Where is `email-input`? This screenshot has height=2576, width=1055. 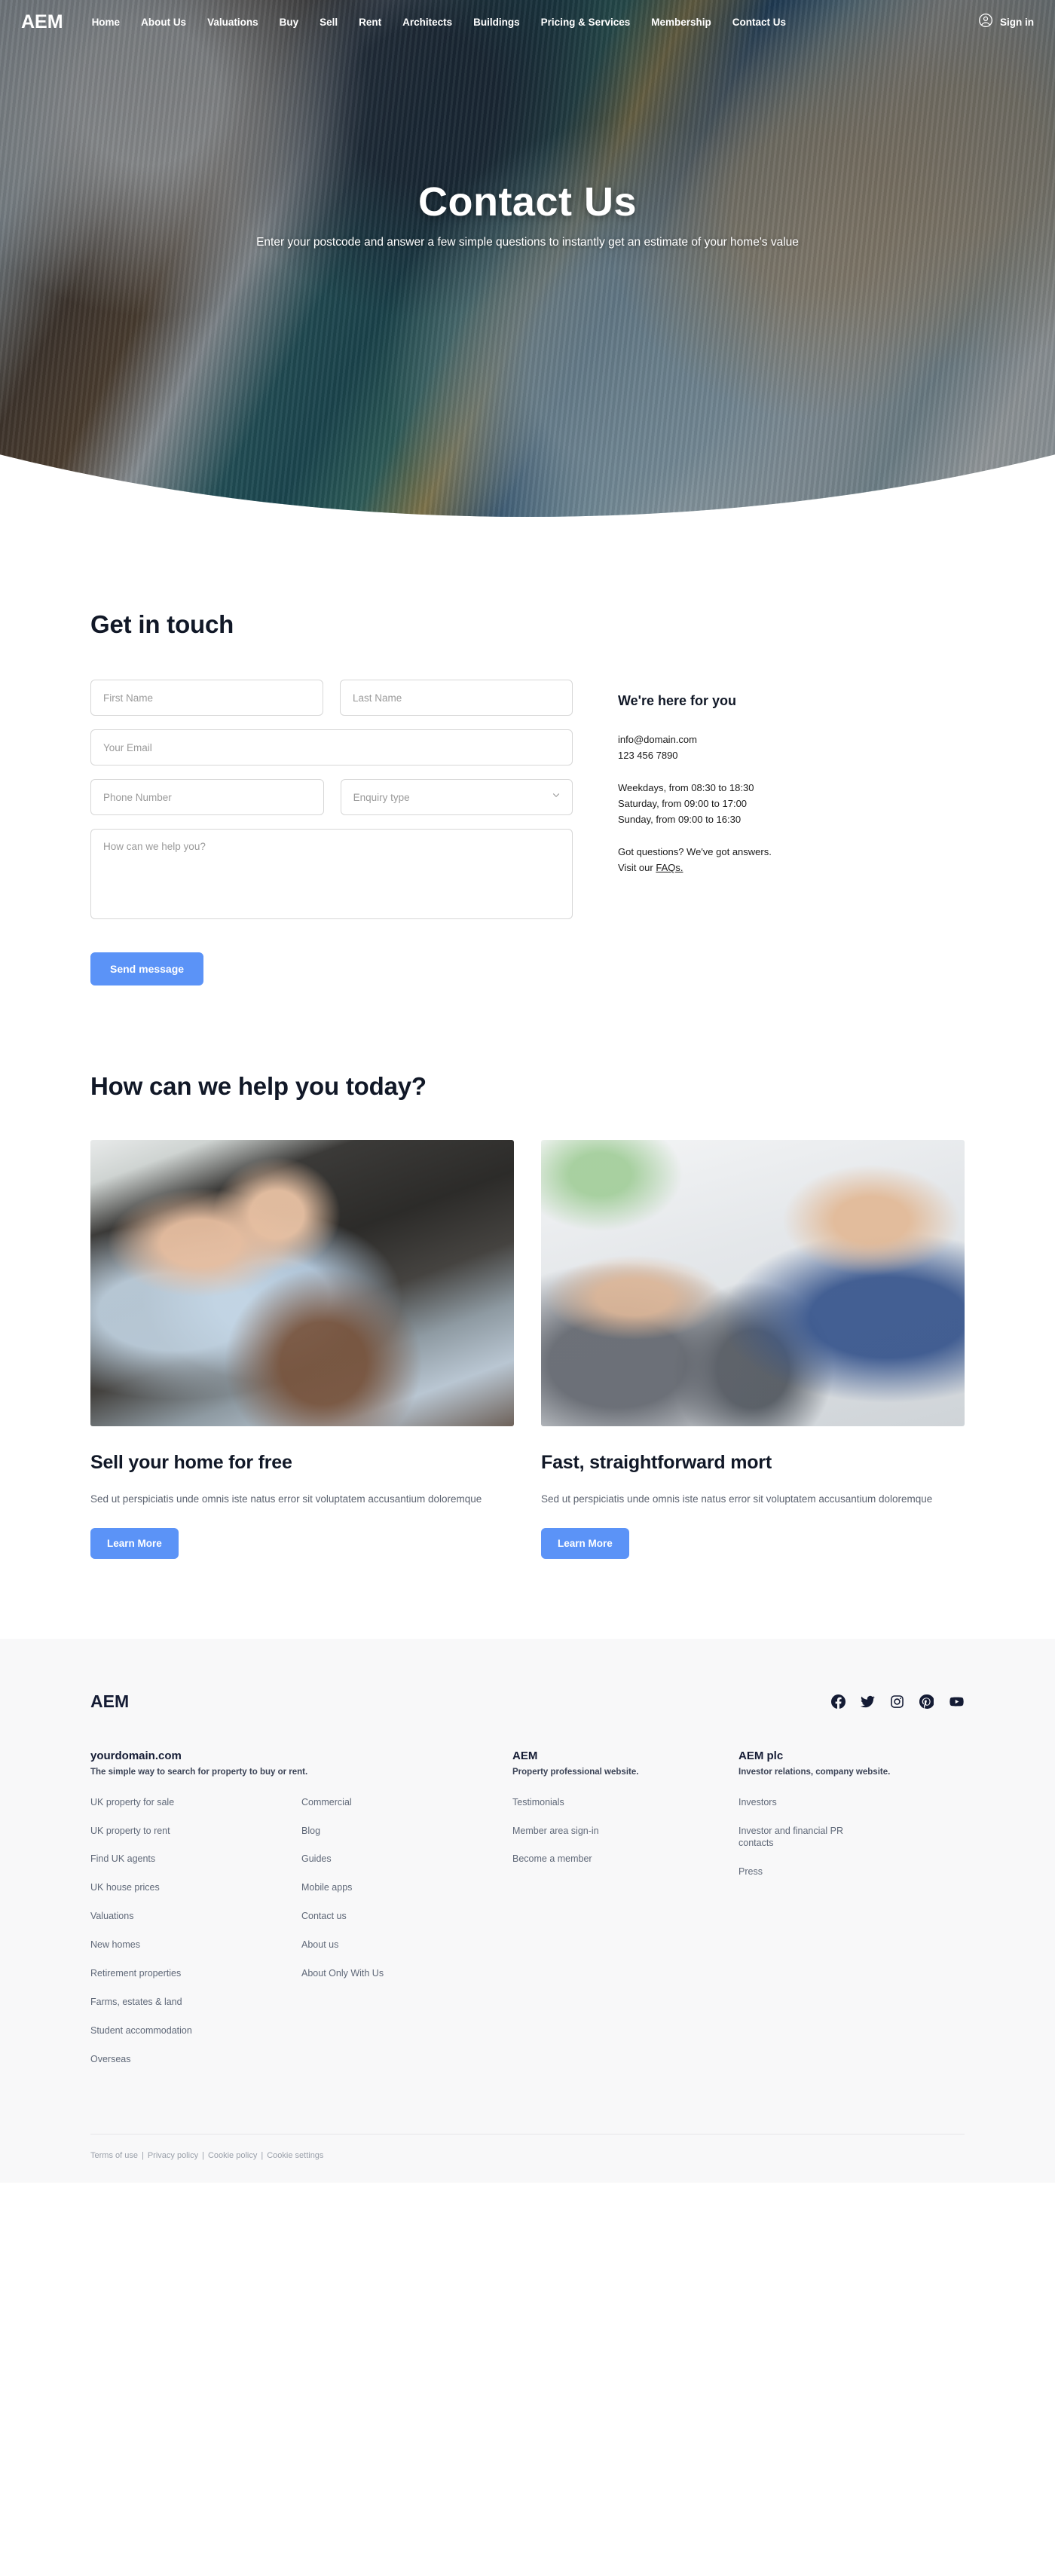
email-input is located at coordinates (331, 747).